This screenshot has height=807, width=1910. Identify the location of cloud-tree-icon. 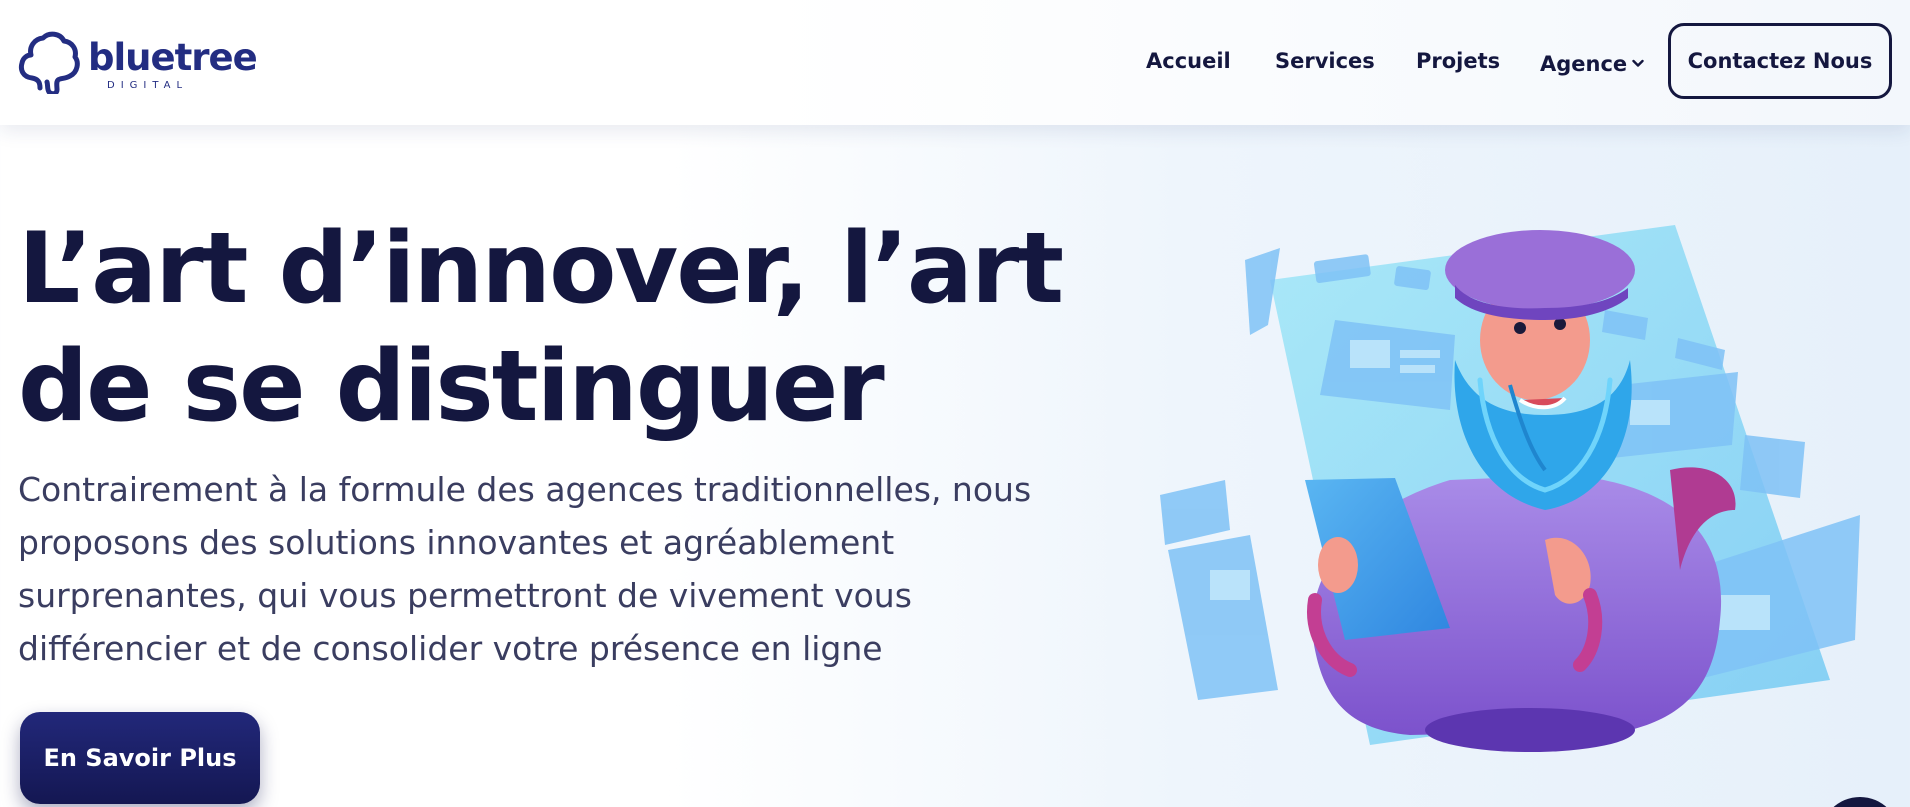
(49, 62).